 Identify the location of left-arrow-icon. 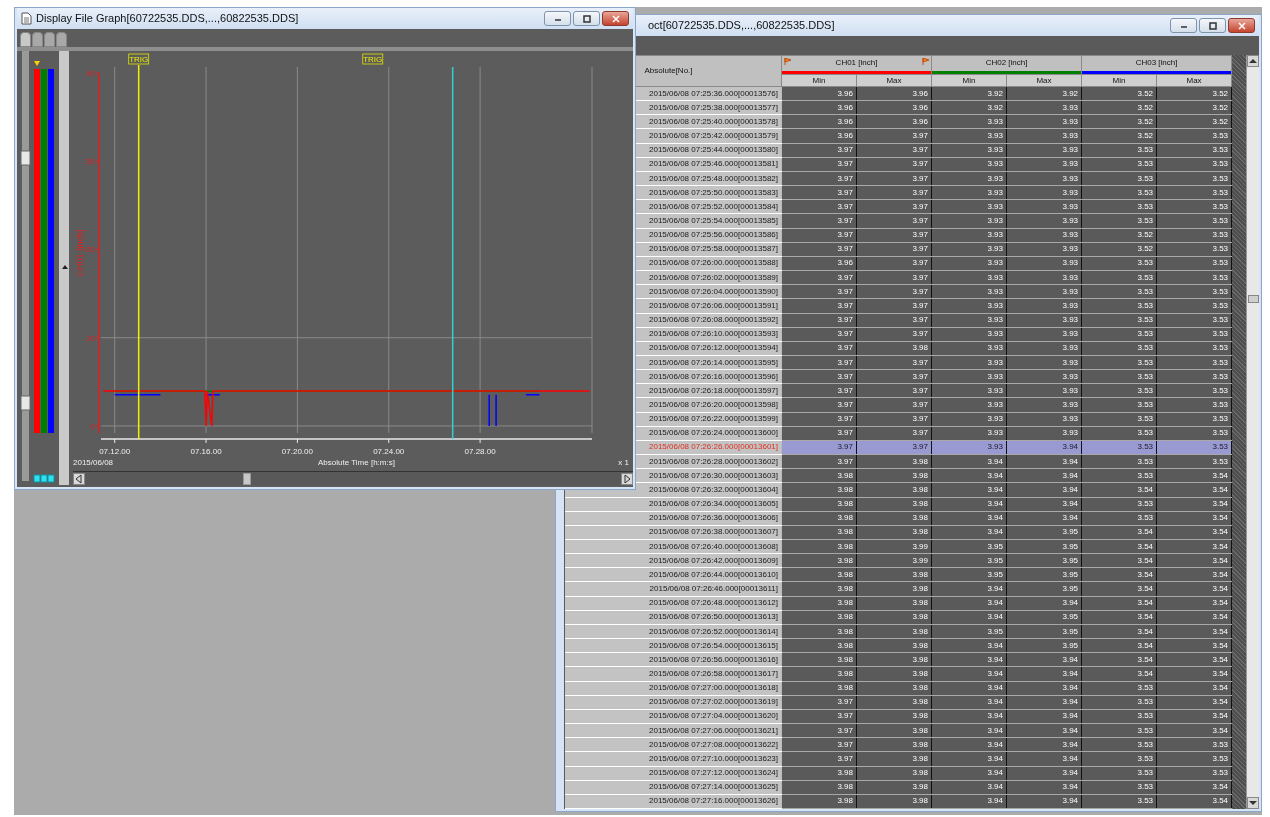
(79, 478).